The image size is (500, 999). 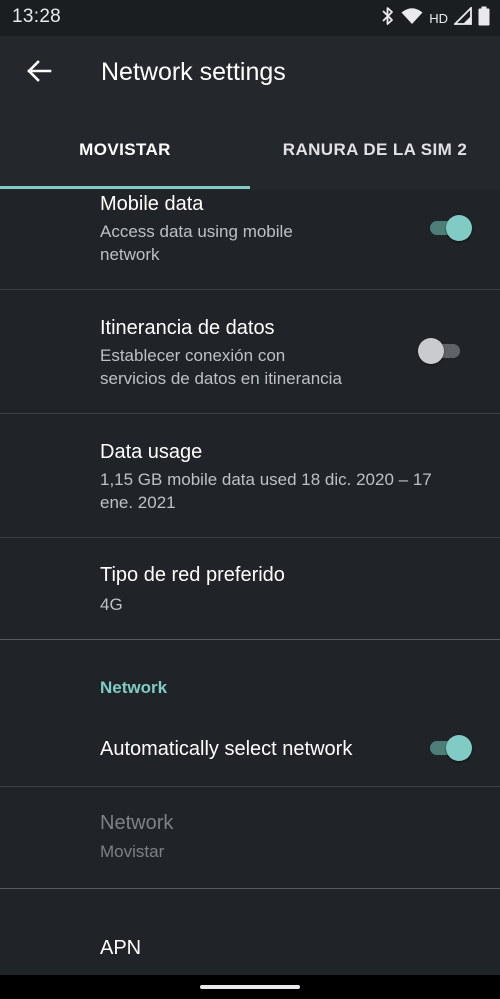 I want to click on auto-select-network-row: Automatically select network, so click(x=250, y=750).